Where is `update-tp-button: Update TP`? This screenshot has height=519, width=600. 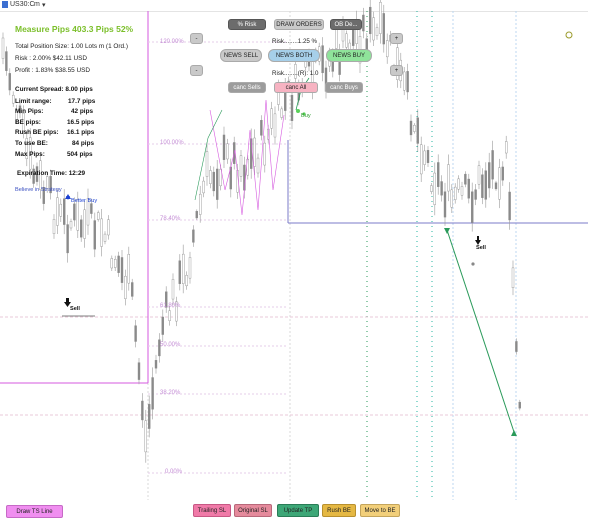 update-tp-button: Update TP is located at coordinates (298, 510).